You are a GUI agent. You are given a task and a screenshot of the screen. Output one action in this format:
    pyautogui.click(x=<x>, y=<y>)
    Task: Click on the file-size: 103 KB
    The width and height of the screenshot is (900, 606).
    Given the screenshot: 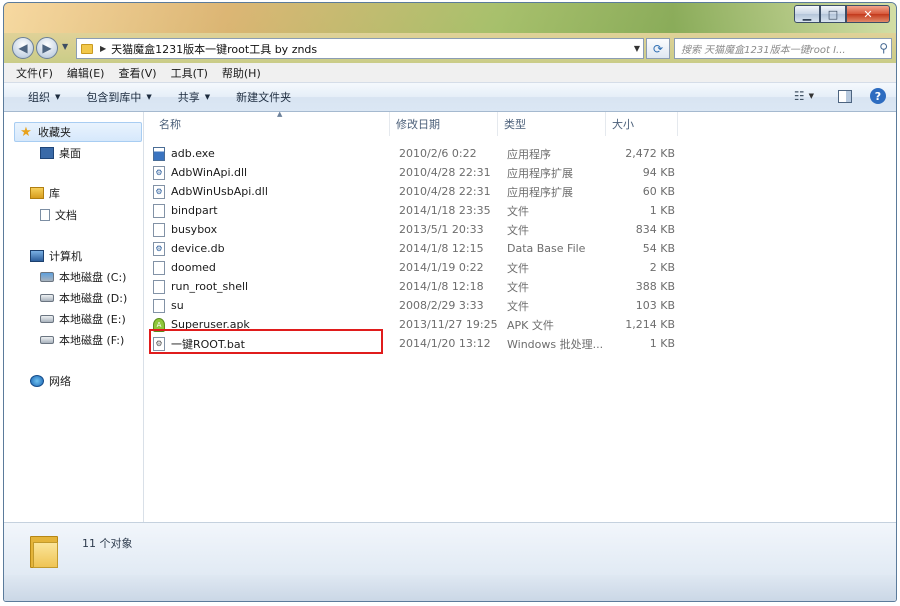 What is the action you would take?
    pyautogui.click(x=655, y=305)
    